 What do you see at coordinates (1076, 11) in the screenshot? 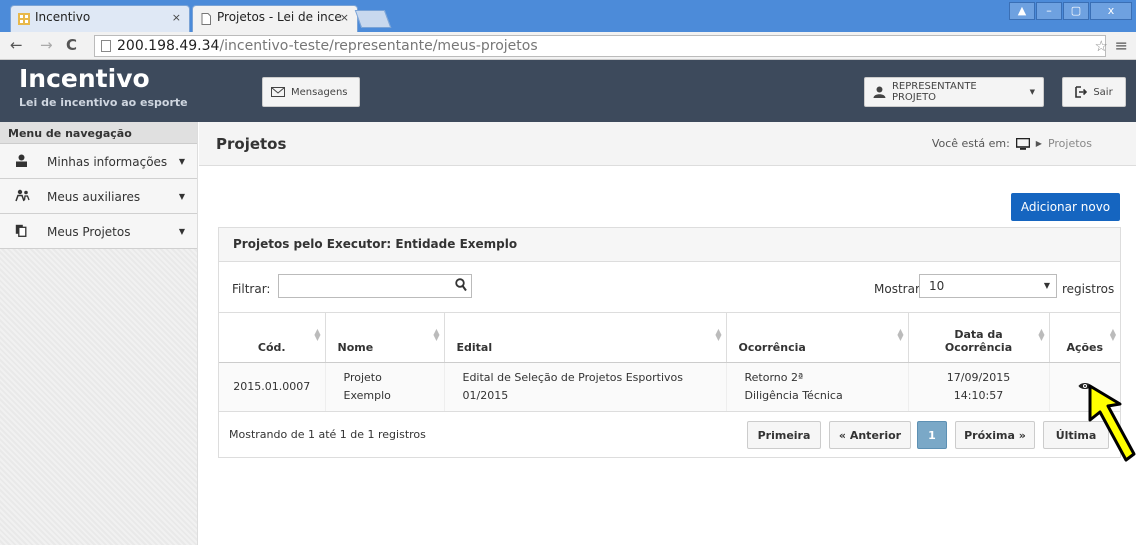
I see `window-maximize-icon: ▢` at bounding box center [1076, 11].